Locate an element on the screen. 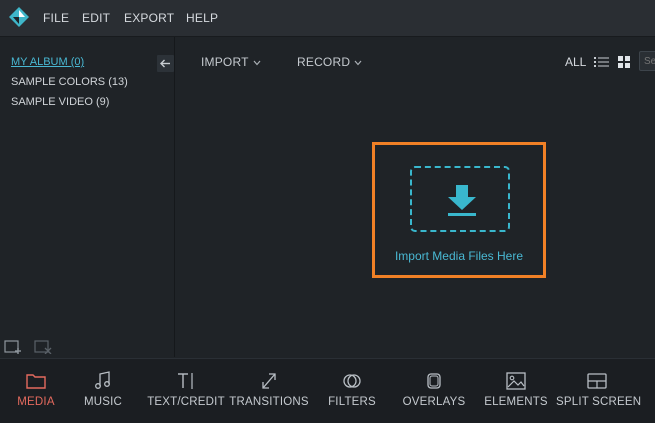  tab-media: MEDIA is located at coordinates (36, 391).